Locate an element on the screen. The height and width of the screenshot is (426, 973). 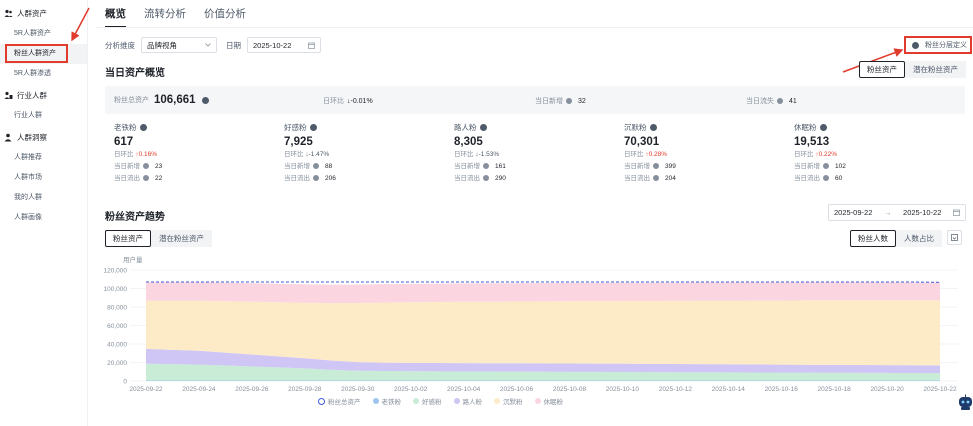
download-button is located at coordinates (954, 237).